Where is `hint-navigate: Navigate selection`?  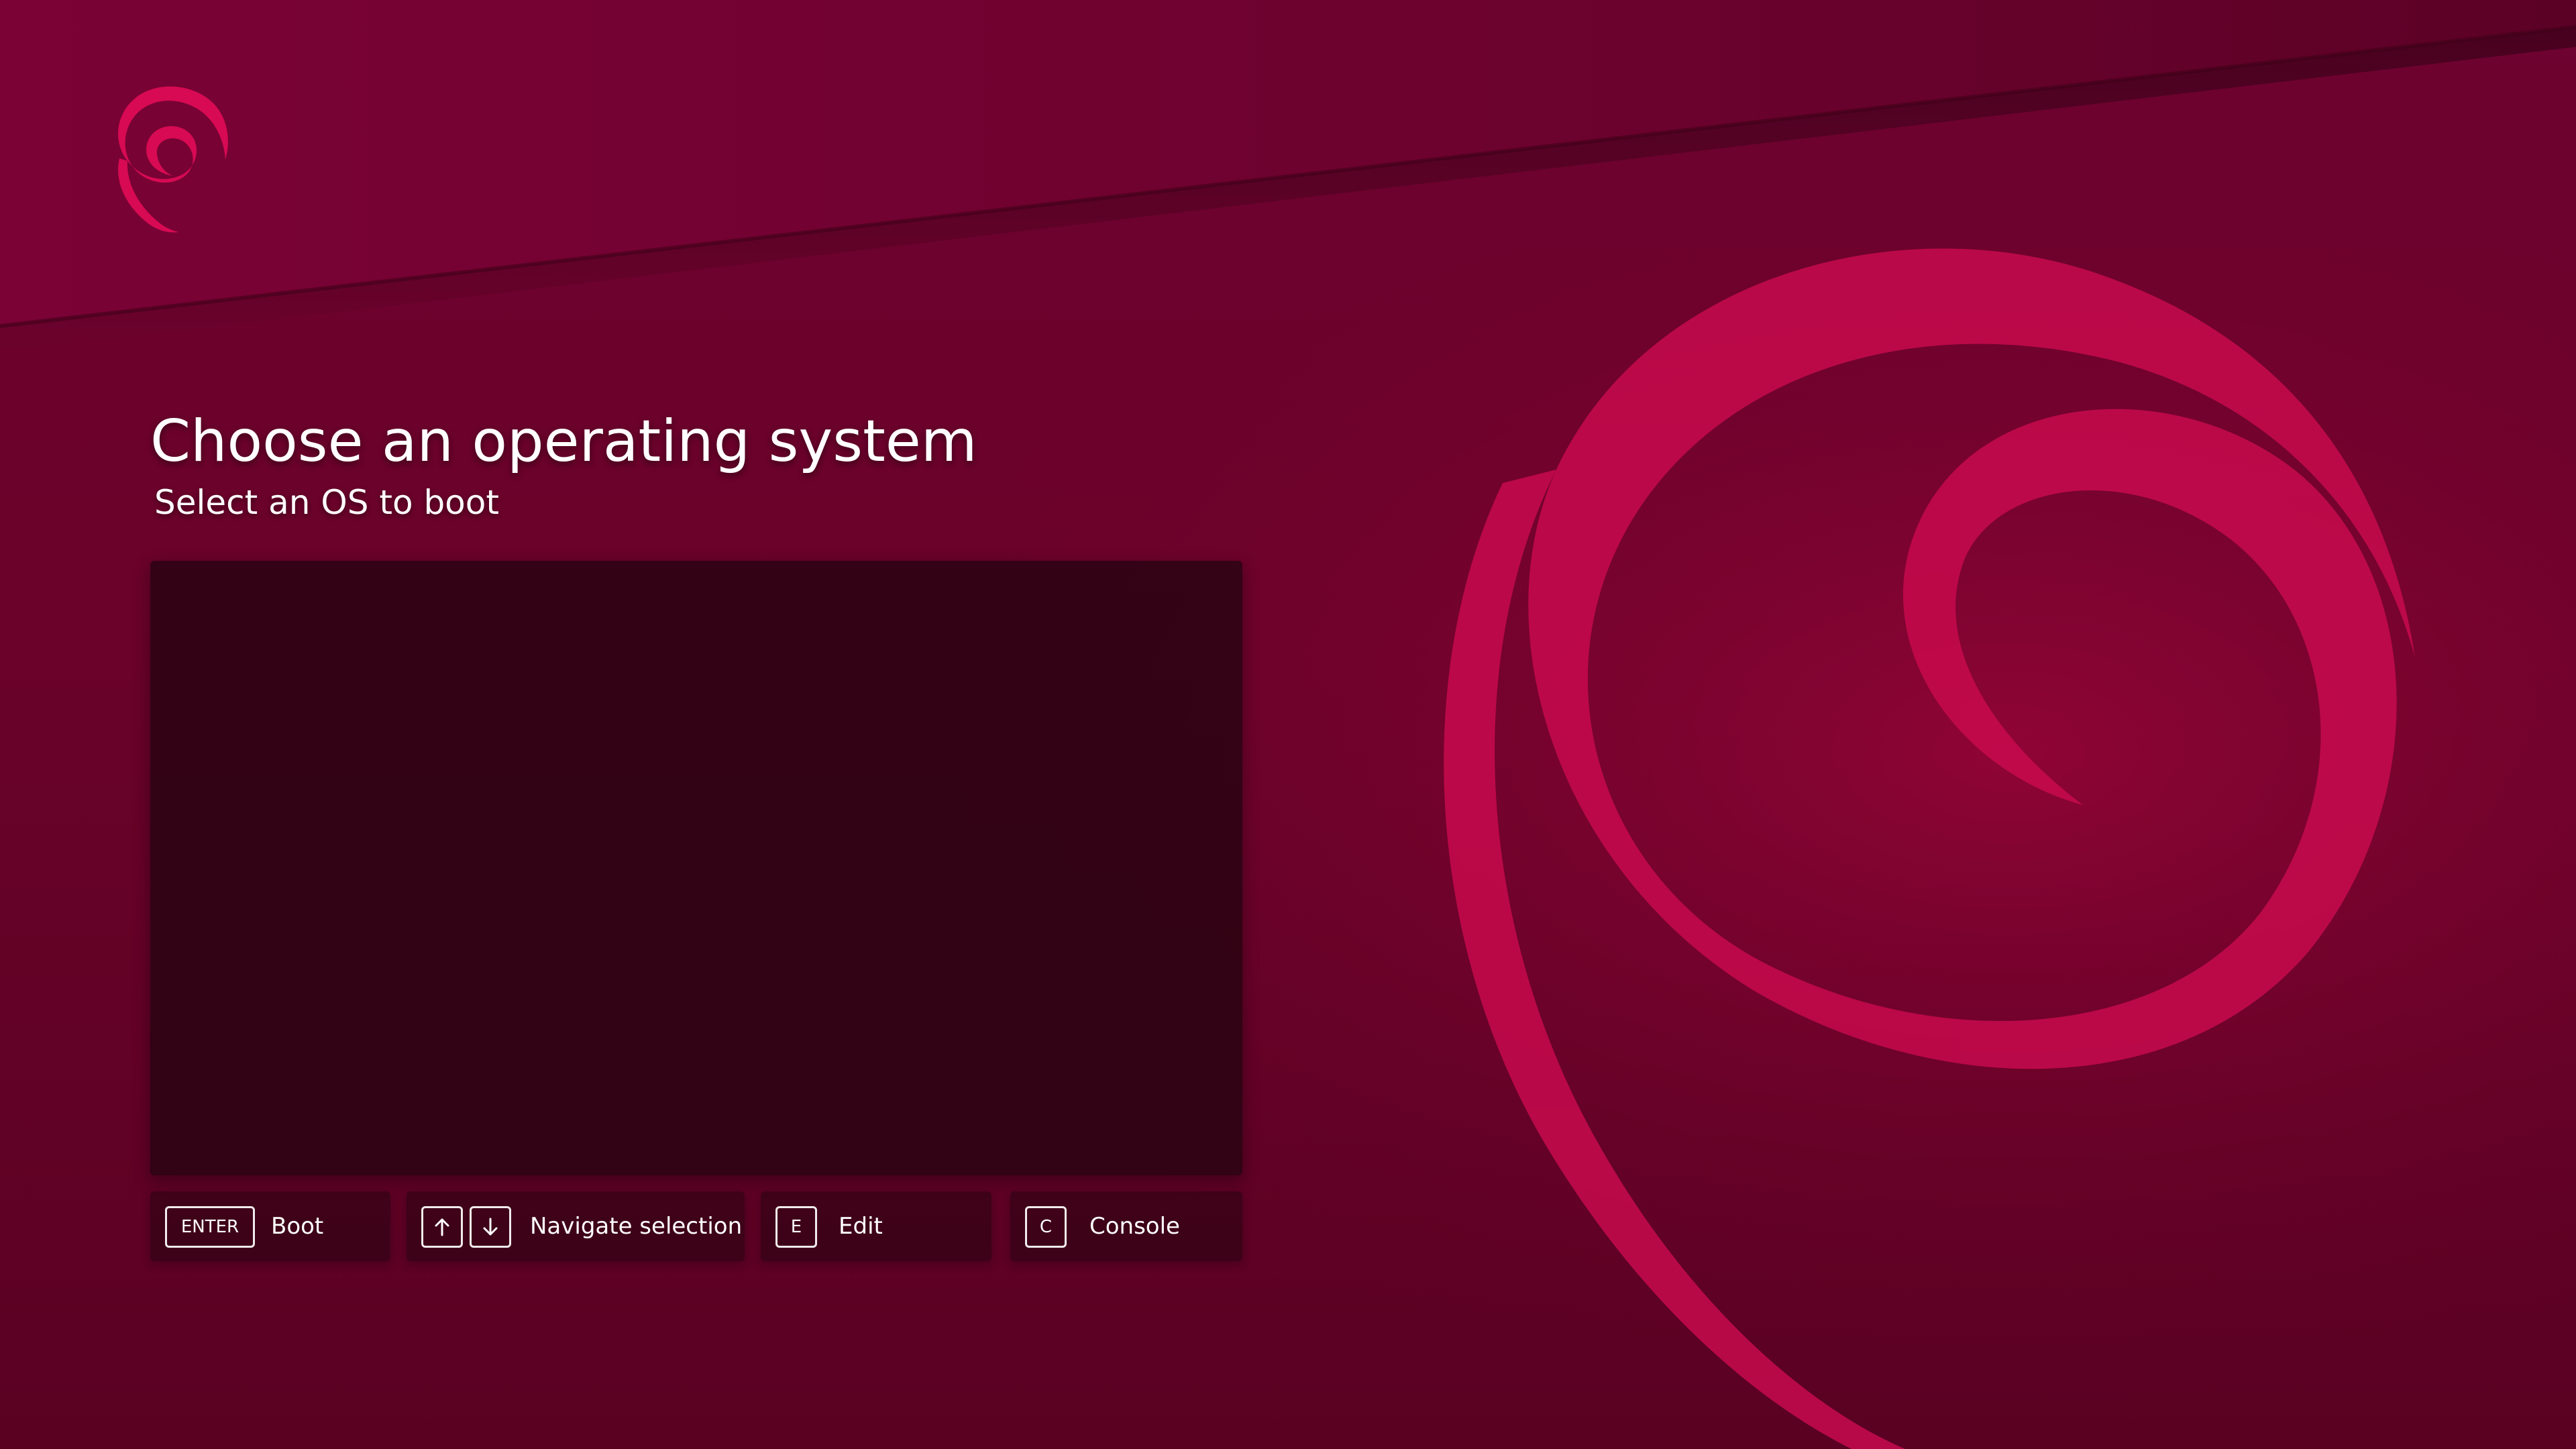 hint-navigate: Navigate selection is located at coordinates (576, 1226).